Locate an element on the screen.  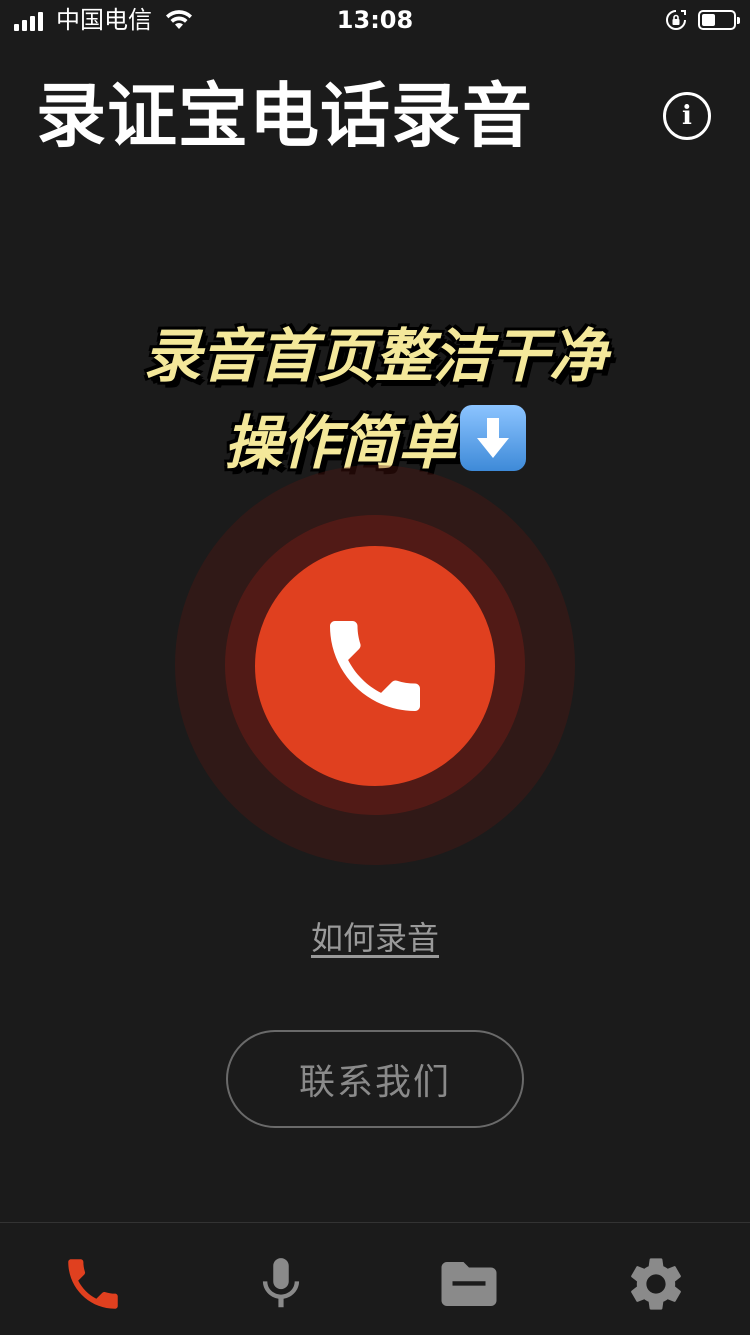
microphone-icon is located at coordinates (281, 1283).